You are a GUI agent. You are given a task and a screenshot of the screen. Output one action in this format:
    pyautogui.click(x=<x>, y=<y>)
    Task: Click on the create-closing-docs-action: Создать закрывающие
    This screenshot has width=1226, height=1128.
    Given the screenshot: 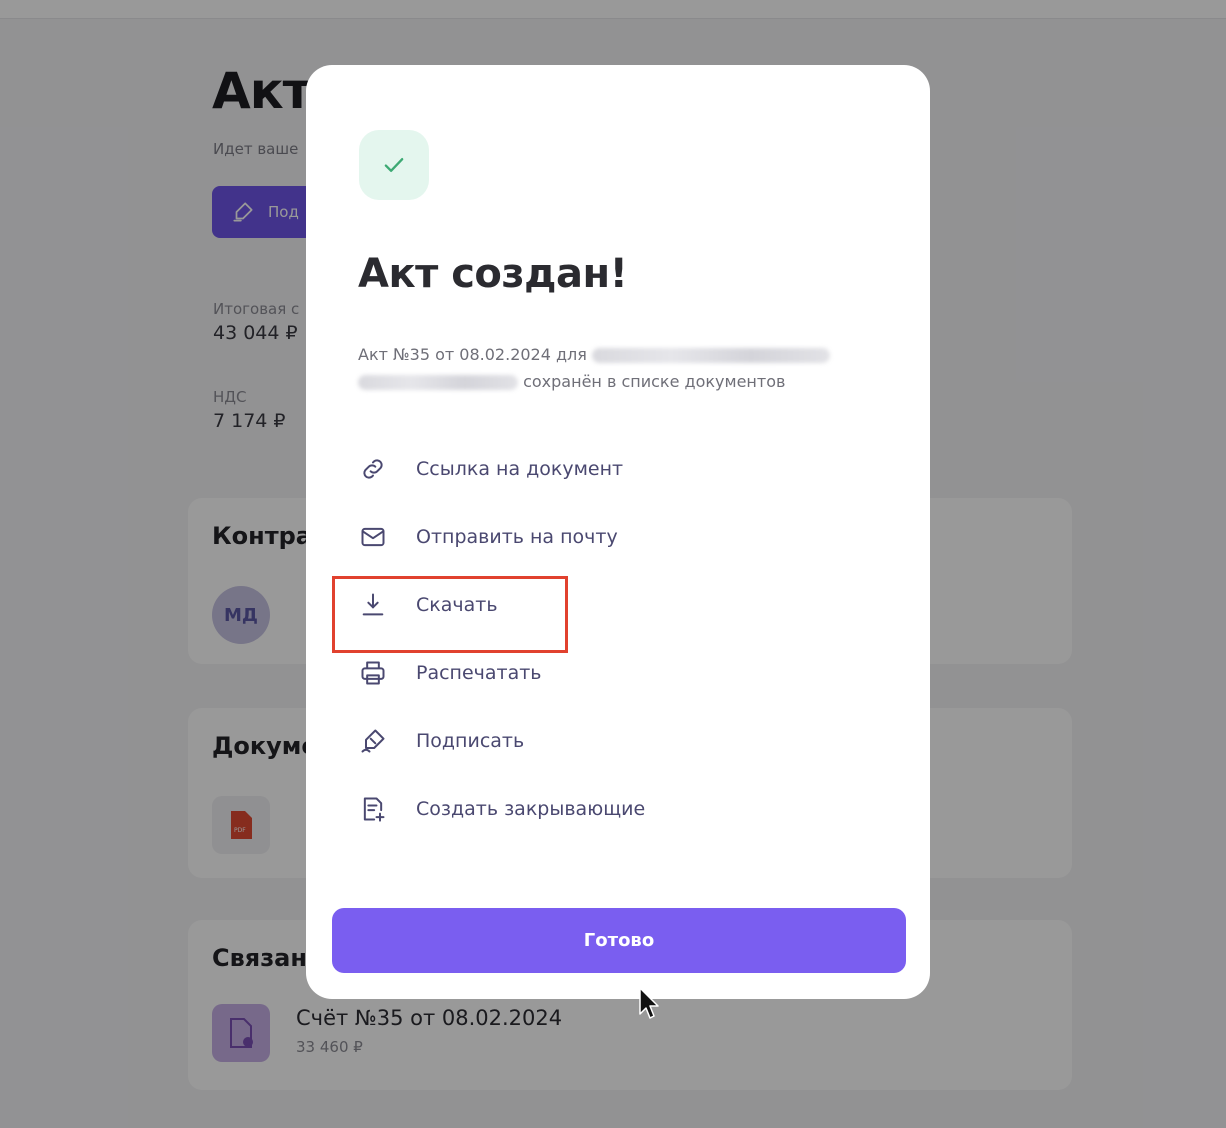 What is the action you would take?
    pyautogui.click(x=618, y=809)
    